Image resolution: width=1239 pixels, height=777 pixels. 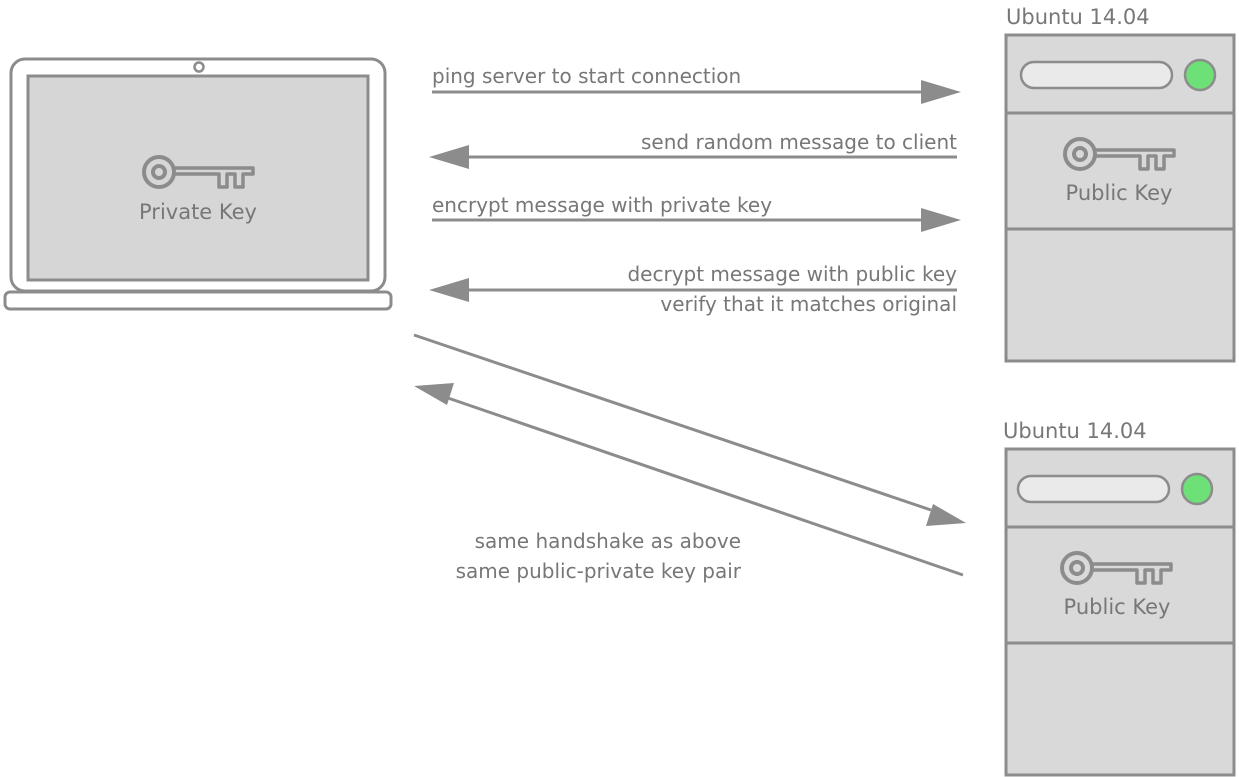 What do you see at coordinates (602, 205) in the screenshot?
I see `handshake-step-3-label: encrypt message with private key` at bounding box center [602, 205].